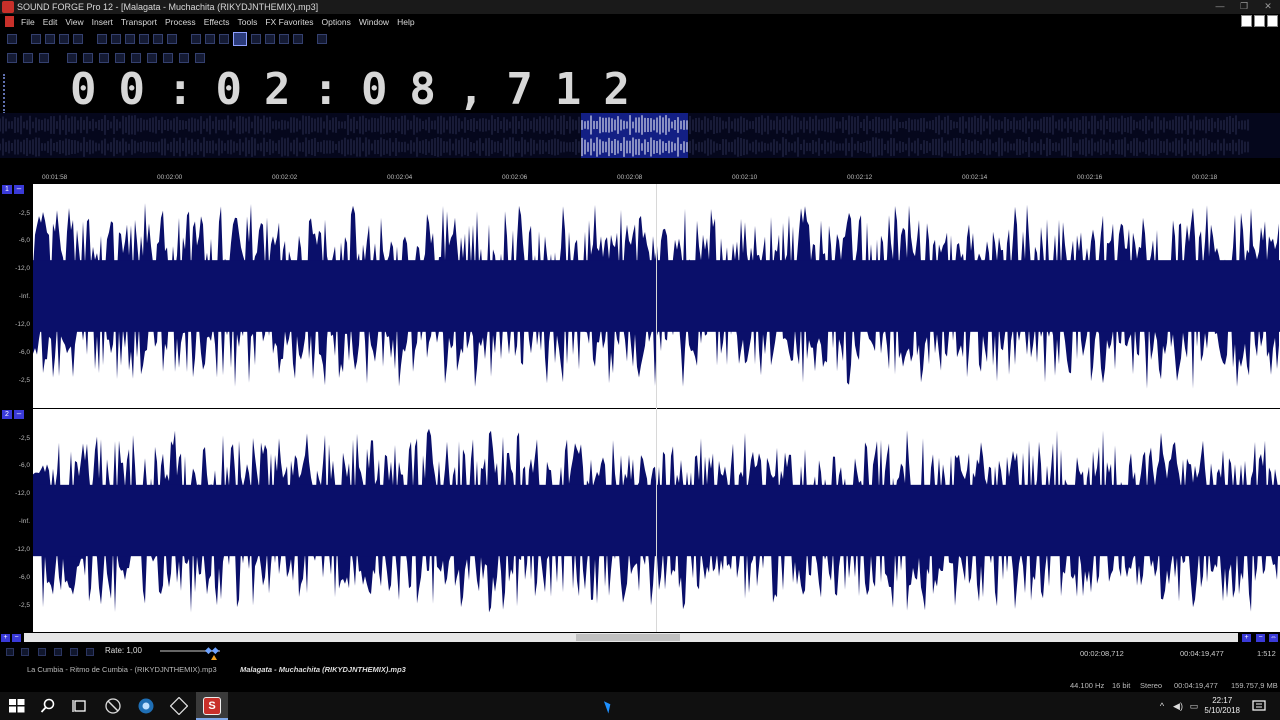  What do you see at coordinates (240, 39) in the screenshot?
I see `edit-tool-icon` at bounding box center [240, 39].